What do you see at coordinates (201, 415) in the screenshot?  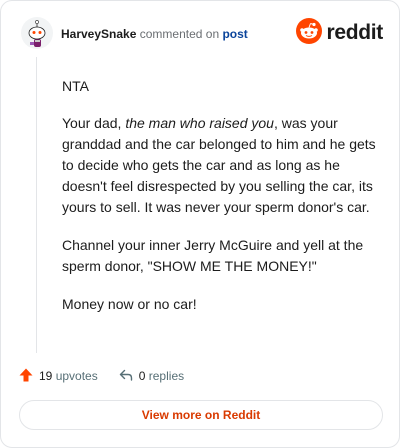 I see `view-more-button: View more on Reddit` at bounding box center [201, 415].